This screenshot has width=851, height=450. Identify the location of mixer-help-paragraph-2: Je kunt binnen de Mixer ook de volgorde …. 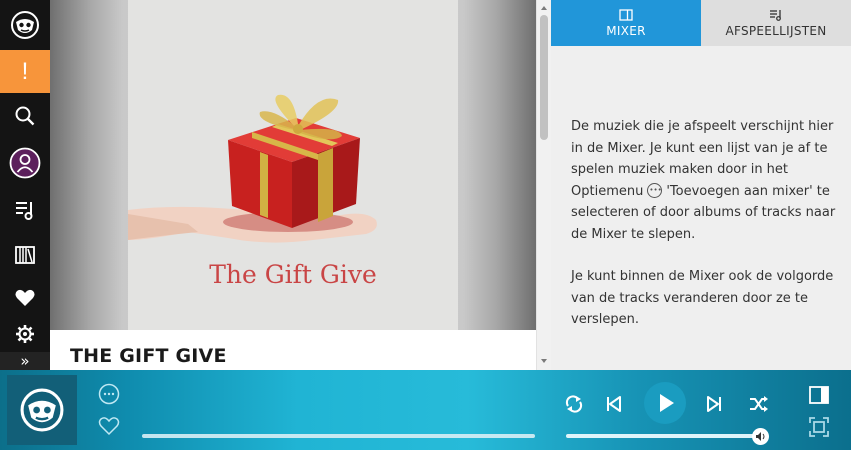
(702, 298).